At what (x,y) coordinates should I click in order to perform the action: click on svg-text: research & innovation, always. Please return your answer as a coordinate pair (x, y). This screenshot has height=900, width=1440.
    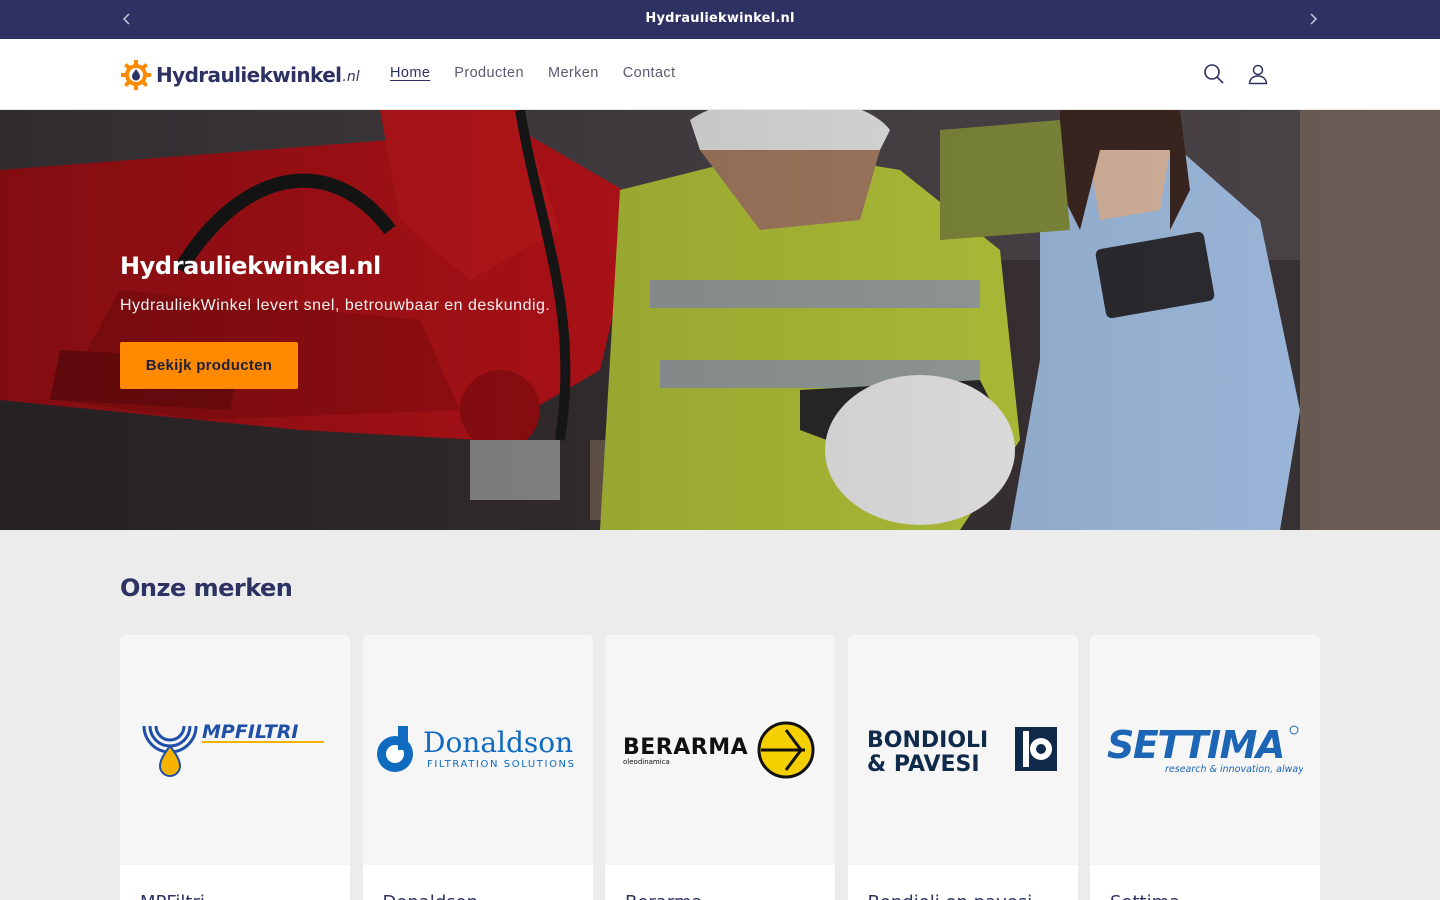
    Looking at the image, I should click on (1234, 769).